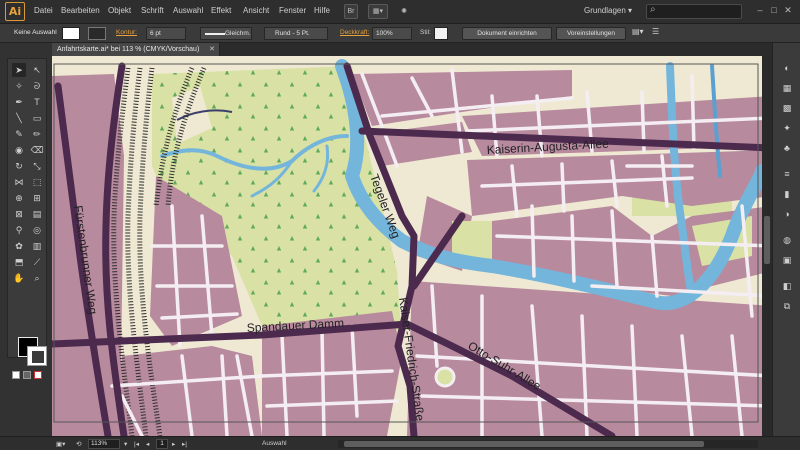 The height and width of the screenshot is (450, 800). Describe the element at coordinates (97, 33) in the screenshot. I see `stroke-swatch` at that location.